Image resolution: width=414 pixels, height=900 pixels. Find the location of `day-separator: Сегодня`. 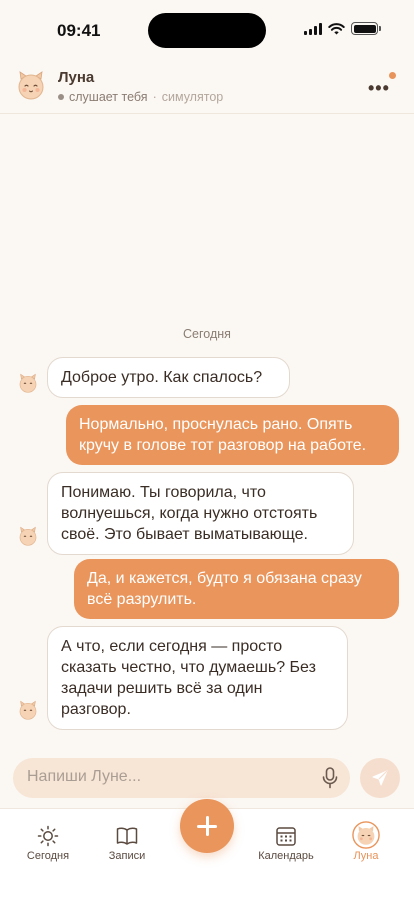

day-separator: Сегодня is located at coordinates (207, 334).